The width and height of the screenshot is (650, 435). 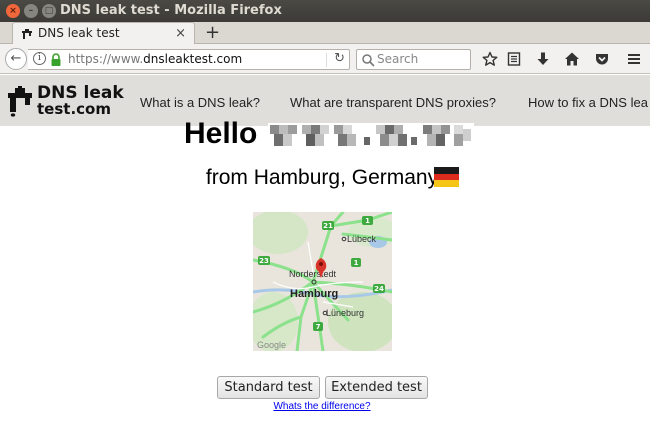 I want to click on whats-the-difference-link: Whats the difference?, so click(x=321, y=406).